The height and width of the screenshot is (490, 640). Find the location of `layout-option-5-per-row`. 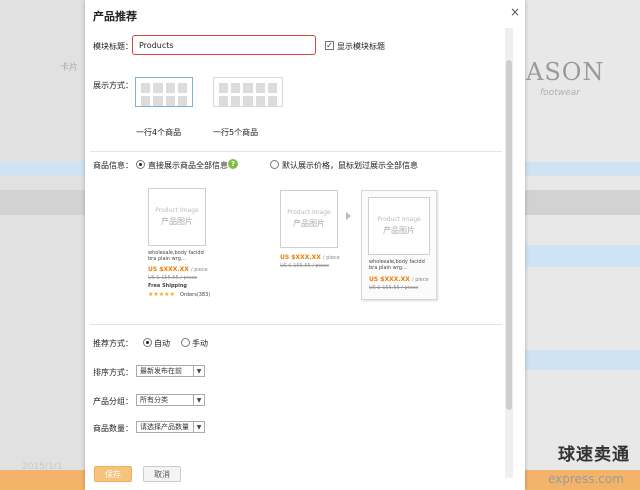

layout-option-5-per-row is located at coordinates (248, 92).